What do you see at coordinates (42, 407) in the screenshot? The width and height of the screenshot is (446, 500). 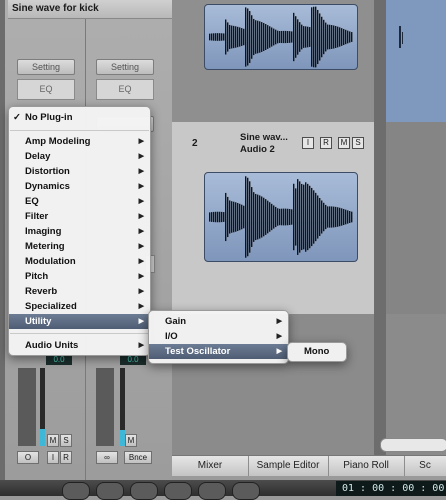 I see `meter-left` at bounding box center [42, 407].